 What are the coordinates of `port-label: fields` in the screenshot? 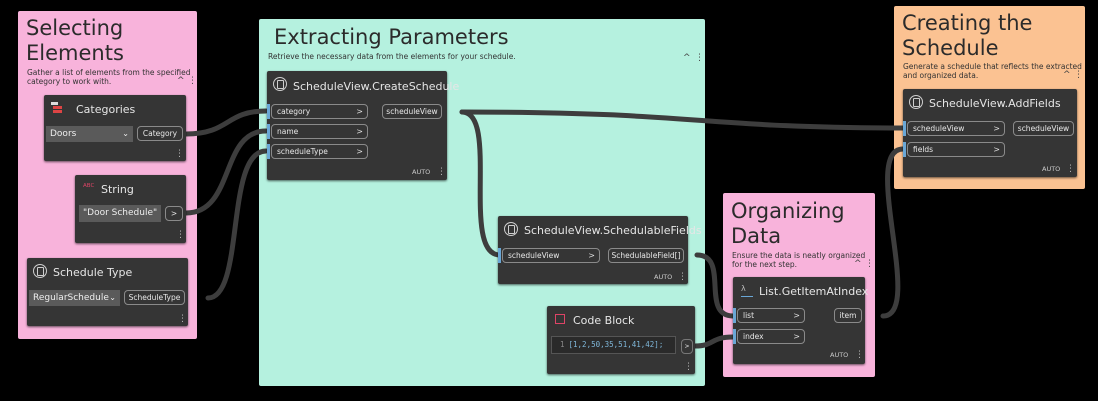 It's located at (923, 149).